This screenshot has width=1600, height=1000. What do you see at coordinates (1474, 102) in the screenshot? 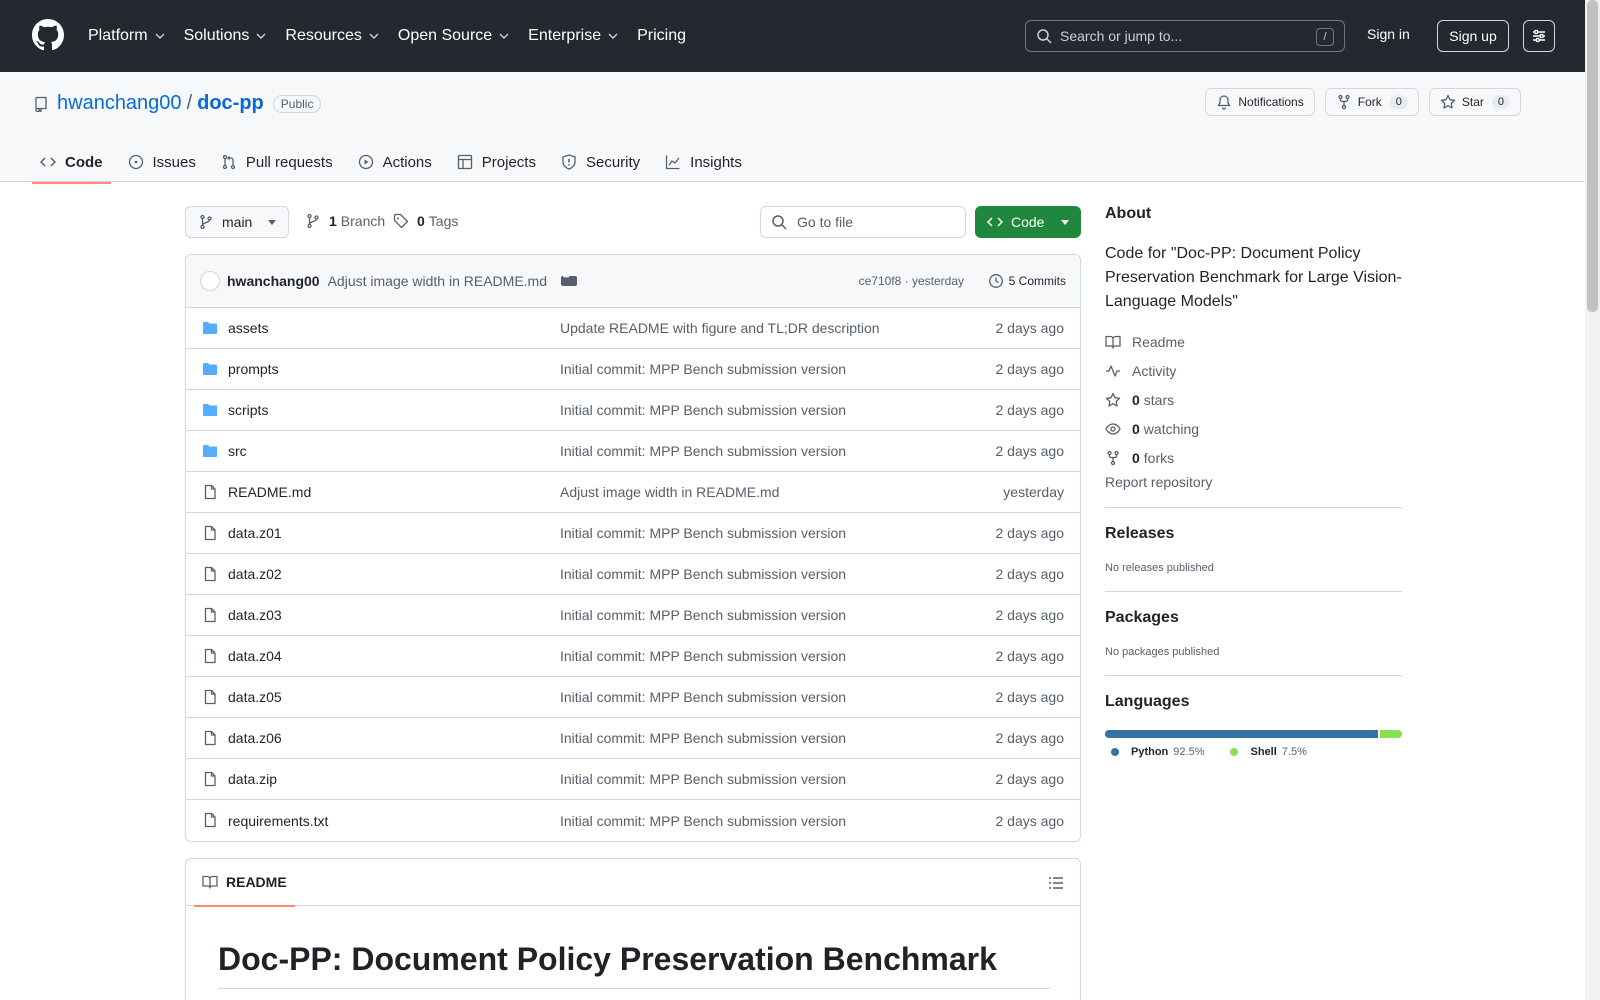
I see `star-button: Star 0` at bounding box center [1474, 102].